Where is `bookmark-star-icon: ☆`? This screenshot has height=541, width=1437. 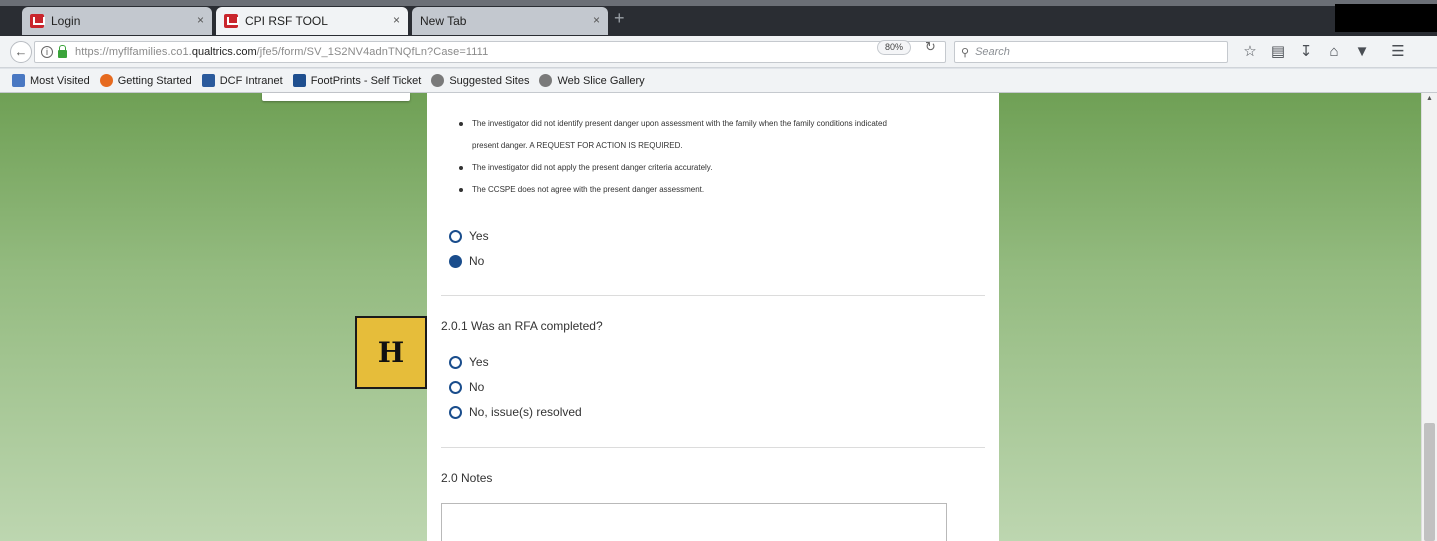 bookmark-star-icon: ☆ is located at coordinates (1250, 52).